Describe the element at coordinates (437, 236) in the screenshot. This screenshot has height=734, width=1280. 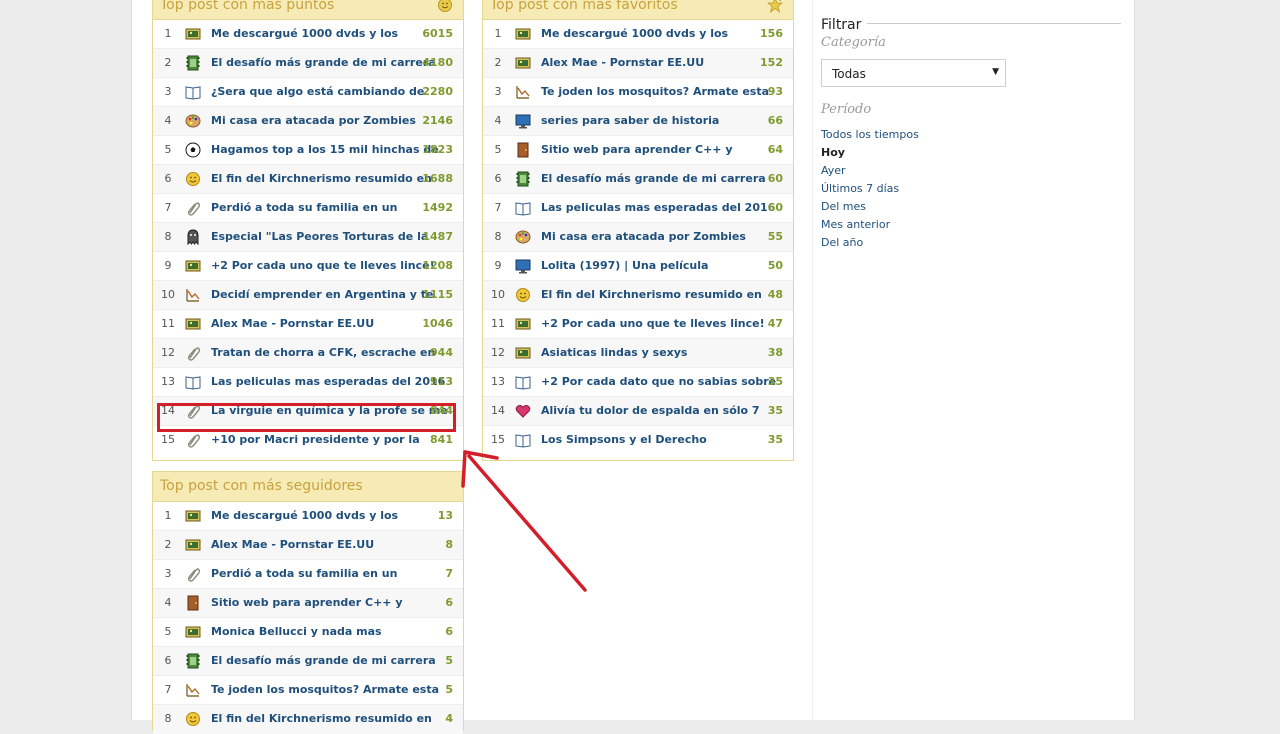
I see `post-score: 1487` at that location.